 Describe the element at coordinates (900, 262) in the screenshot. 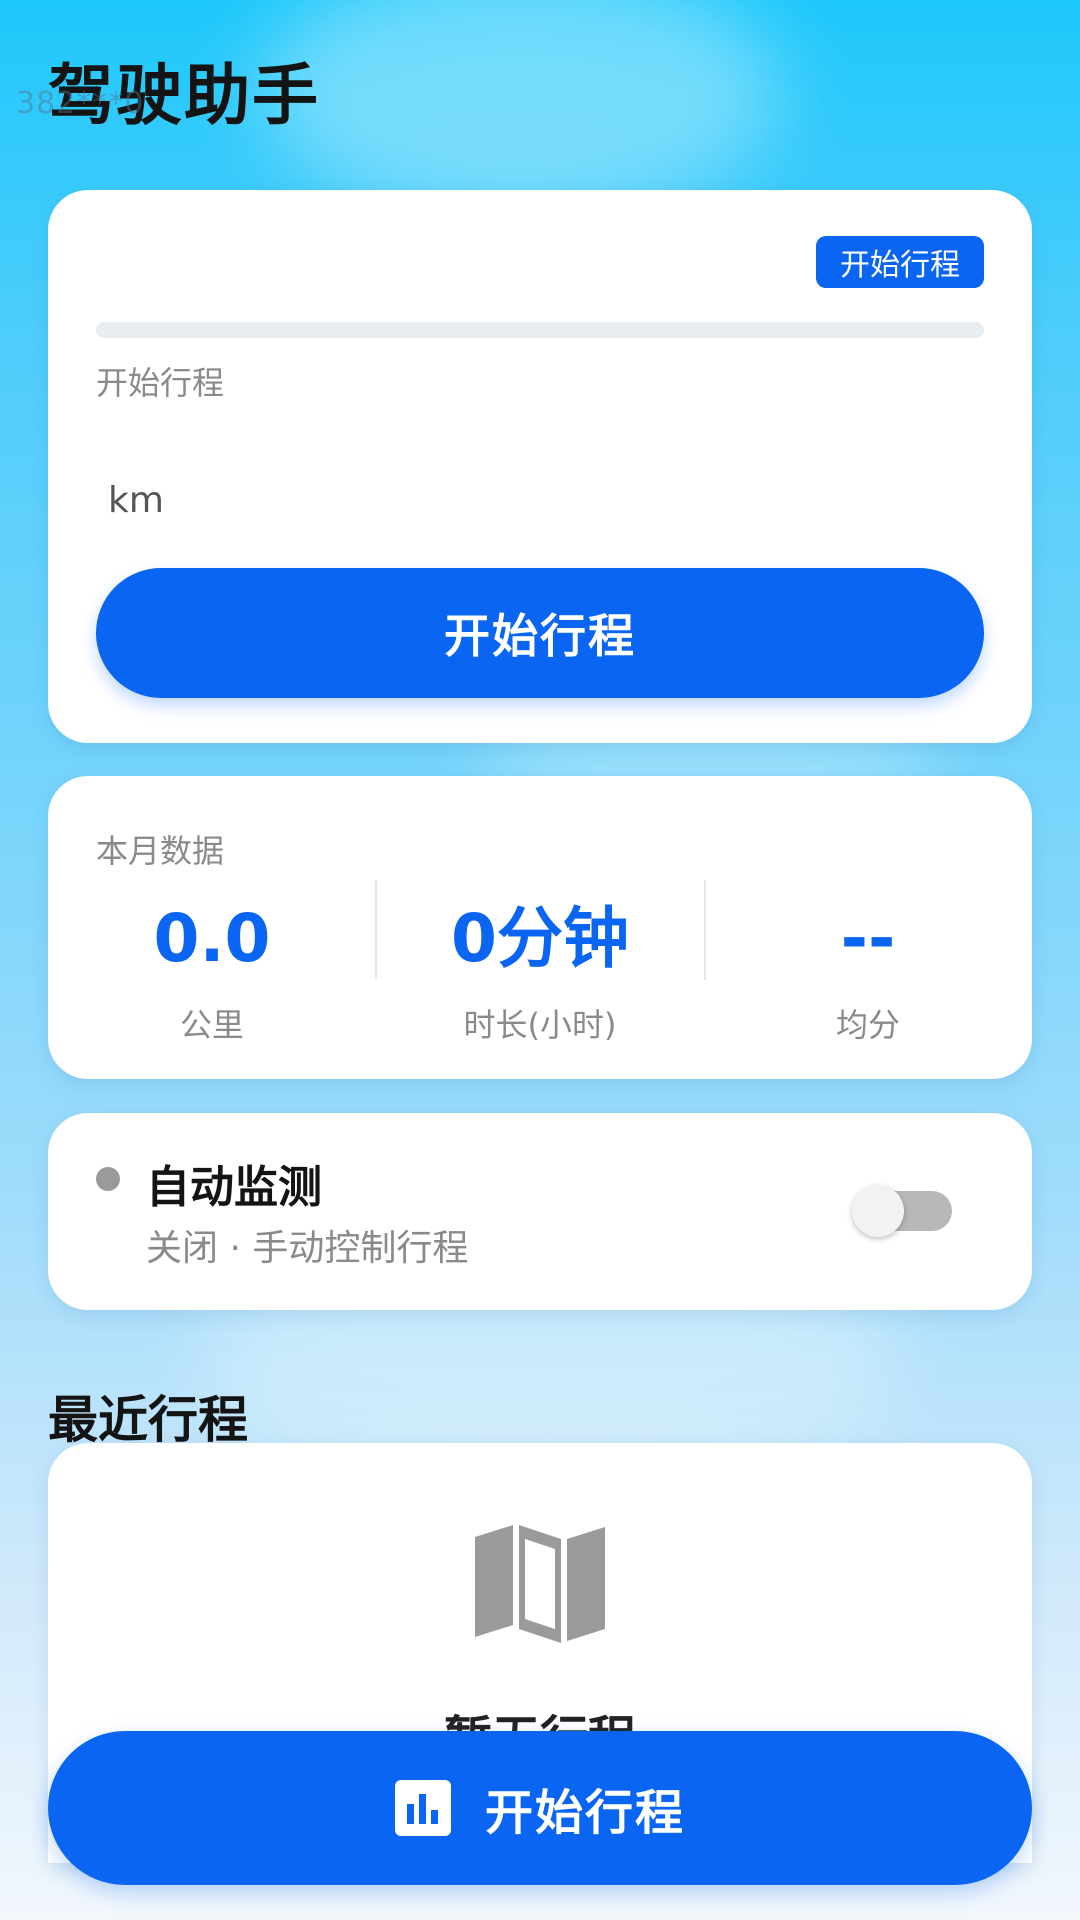

I see `trip-status-badge: 开始行程` at that location.